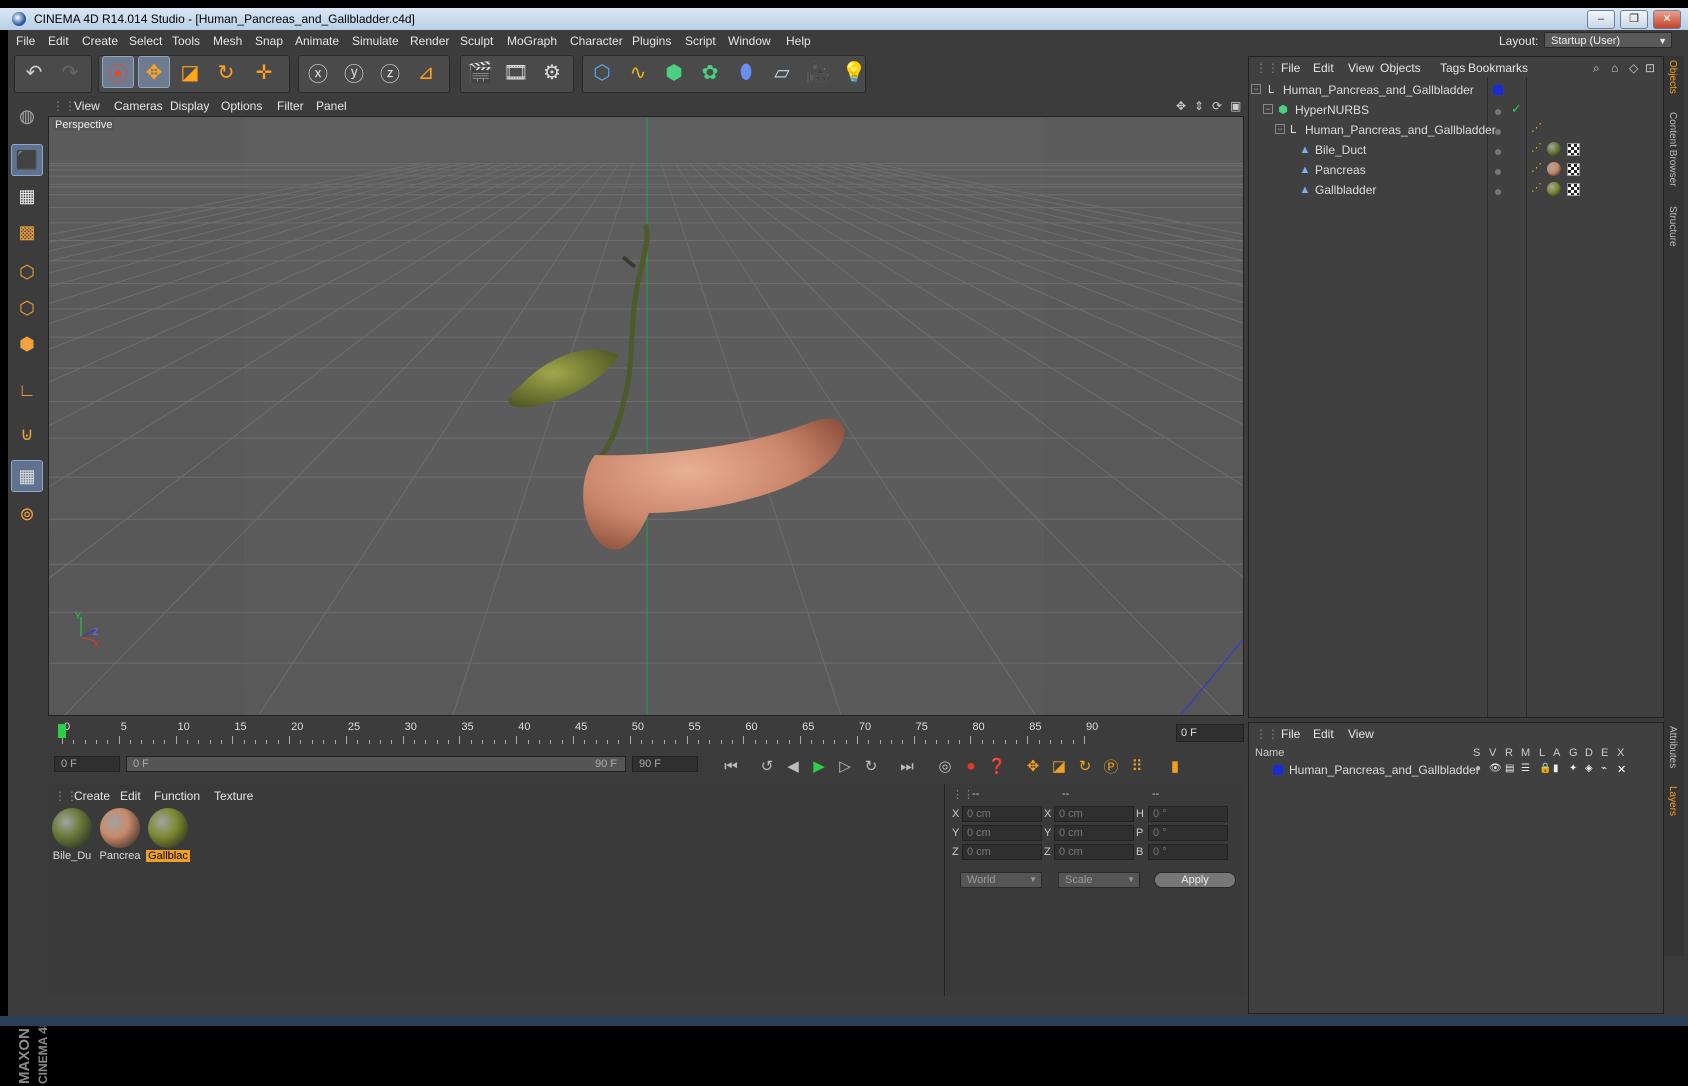  What do you see at coordinates (476, 41) in the screenshot?
I see `menu-sculpt: Sculpt` at bounding box center [476, 41].